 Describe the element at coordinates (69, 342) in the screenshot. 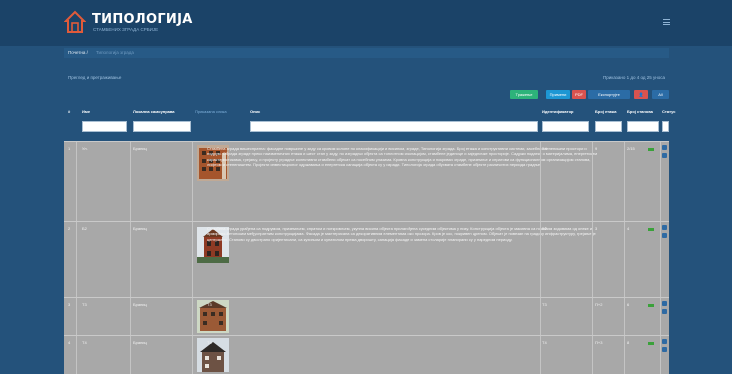

I see `row-number: 4` at that location.